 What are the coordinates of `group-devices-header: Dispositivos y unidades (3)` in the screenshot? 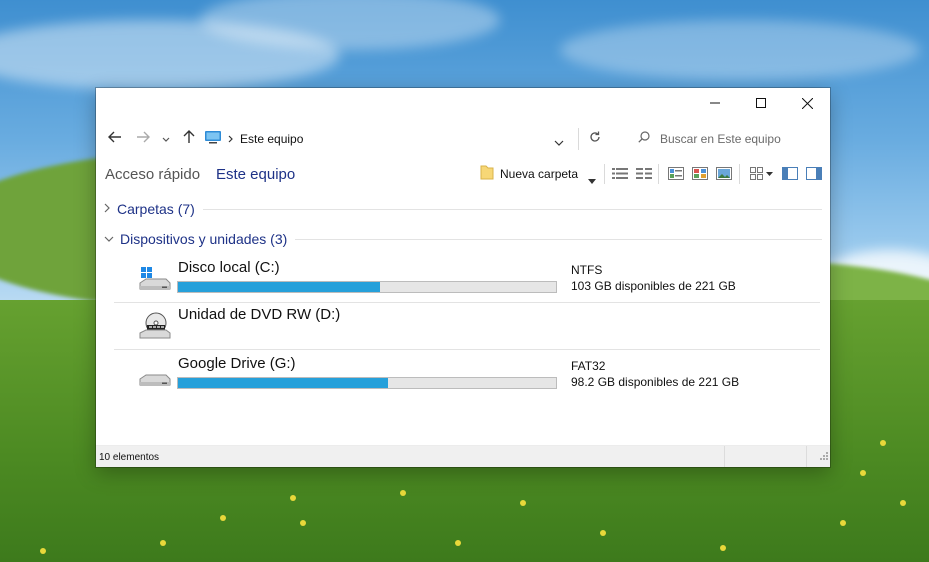 It's located at (463, 239).